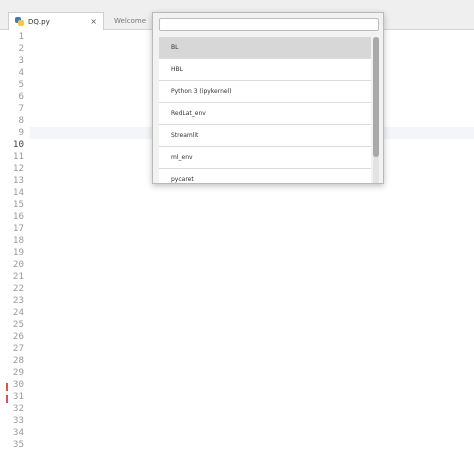 The image size is (474, 452). Describe the element at coordinates (265, 70) in the screenshot. I see `kernel-item-hbl: HBL` at that location.